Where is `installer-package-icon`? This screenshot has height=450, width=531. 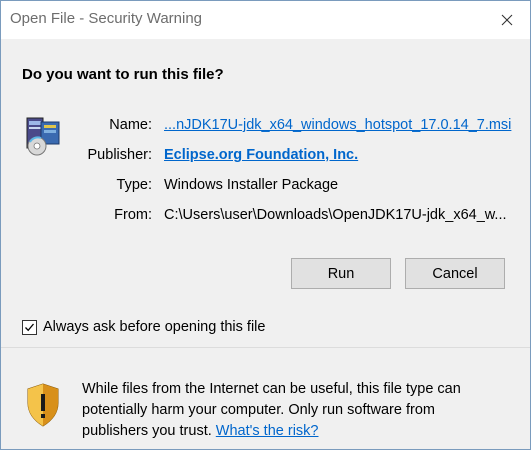 installer-package-icon is located at coordinates (43, 136).